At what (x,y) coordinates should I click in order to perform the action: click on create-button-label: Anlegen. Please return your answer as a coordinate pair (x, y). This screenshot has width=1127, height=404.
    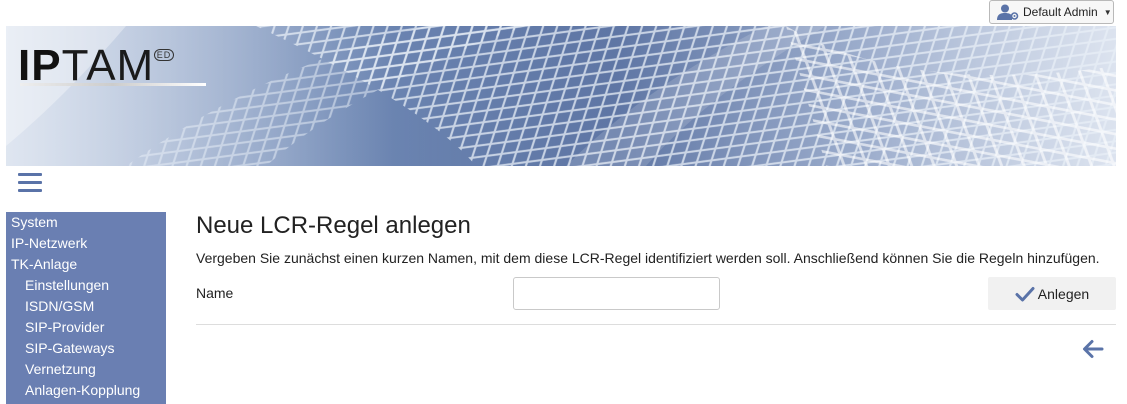
    Looking at the image, I should click on (1063, 293).